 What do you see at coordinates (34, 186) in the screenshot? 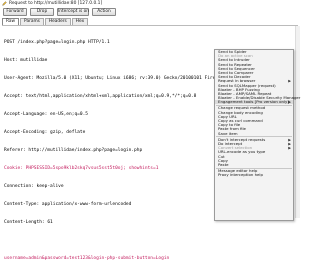
I see `header-line: Connection: keep-alive` at bounding box center [34, 186].